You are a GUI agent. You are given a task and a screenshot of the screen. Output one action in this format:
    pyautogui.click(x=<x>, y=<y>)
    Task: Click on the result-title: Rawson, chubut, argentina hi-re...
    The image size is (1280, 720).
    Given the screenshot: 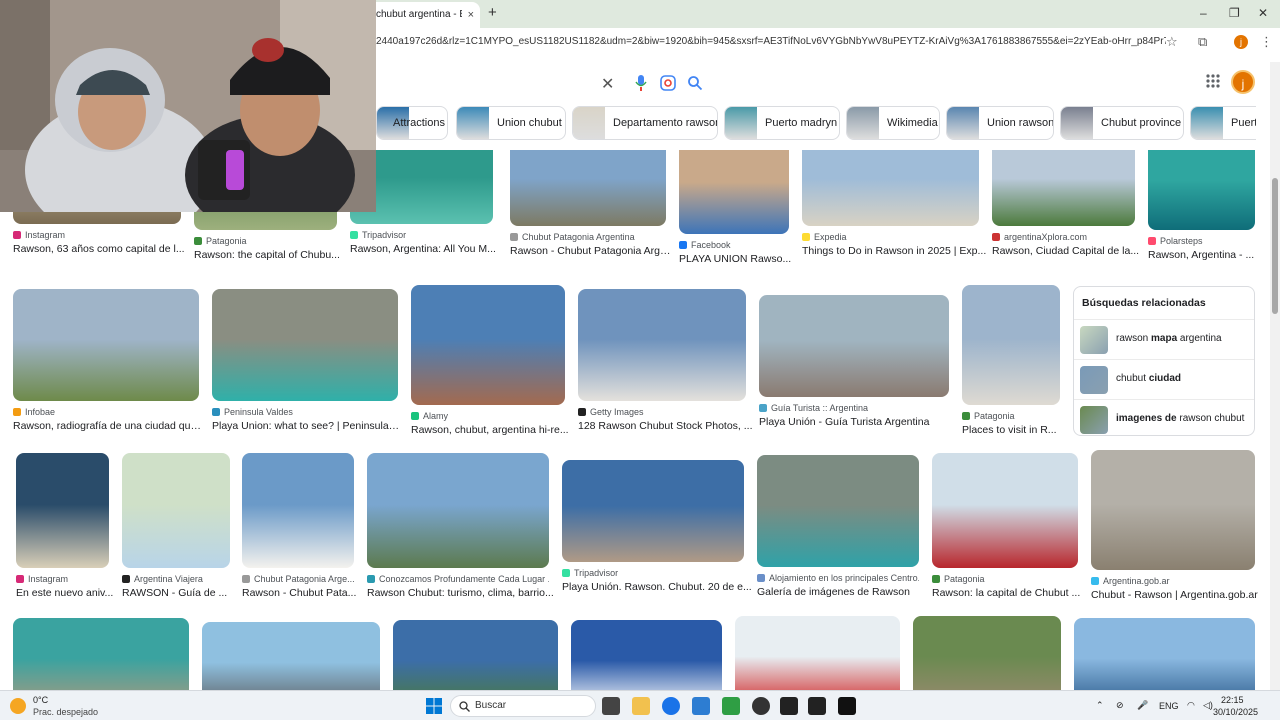 What is the action you would take?
    pyautogui.click(x=492, y=430)
    